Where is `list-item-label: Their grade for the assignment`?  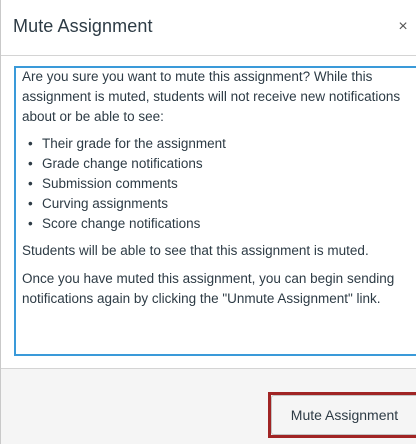
list-item-label: Their grade for the assignment is located at coordinates (134, 143).